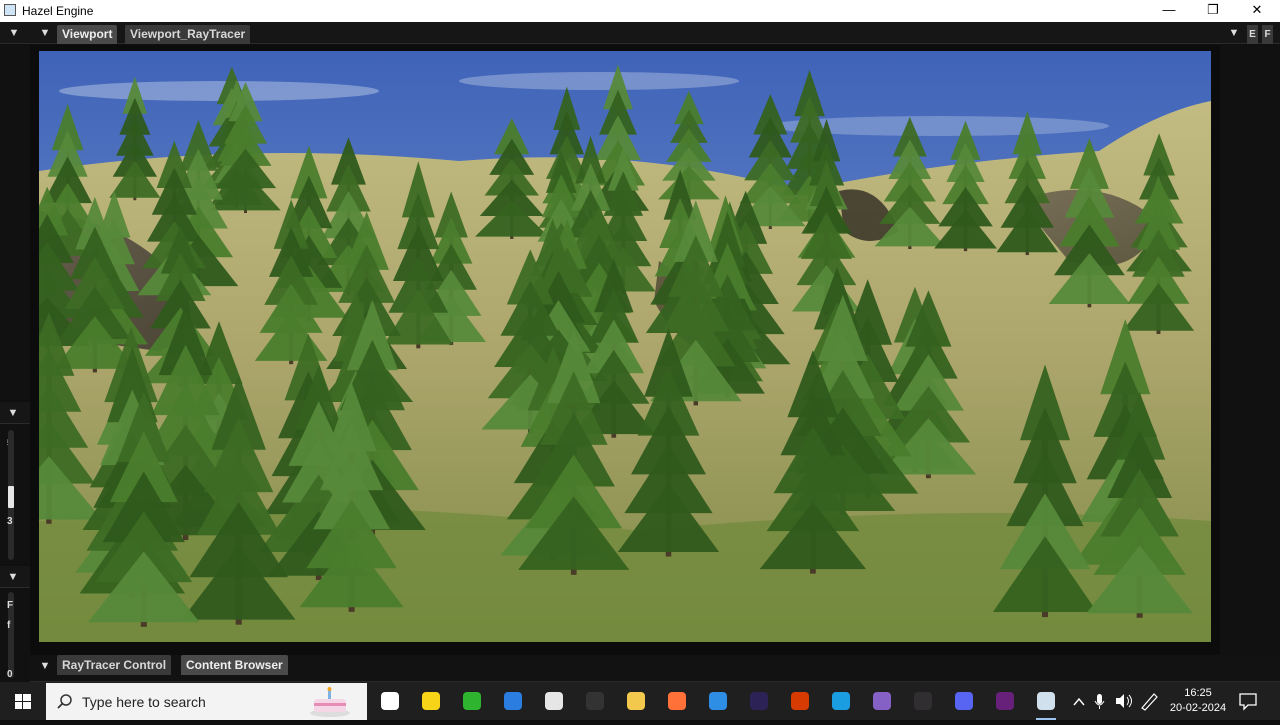 This screenshot has height=725, width=1280. Describe the element at coordinates (1267, 34) in the screenshot. I see `tab-f: F` at that location.